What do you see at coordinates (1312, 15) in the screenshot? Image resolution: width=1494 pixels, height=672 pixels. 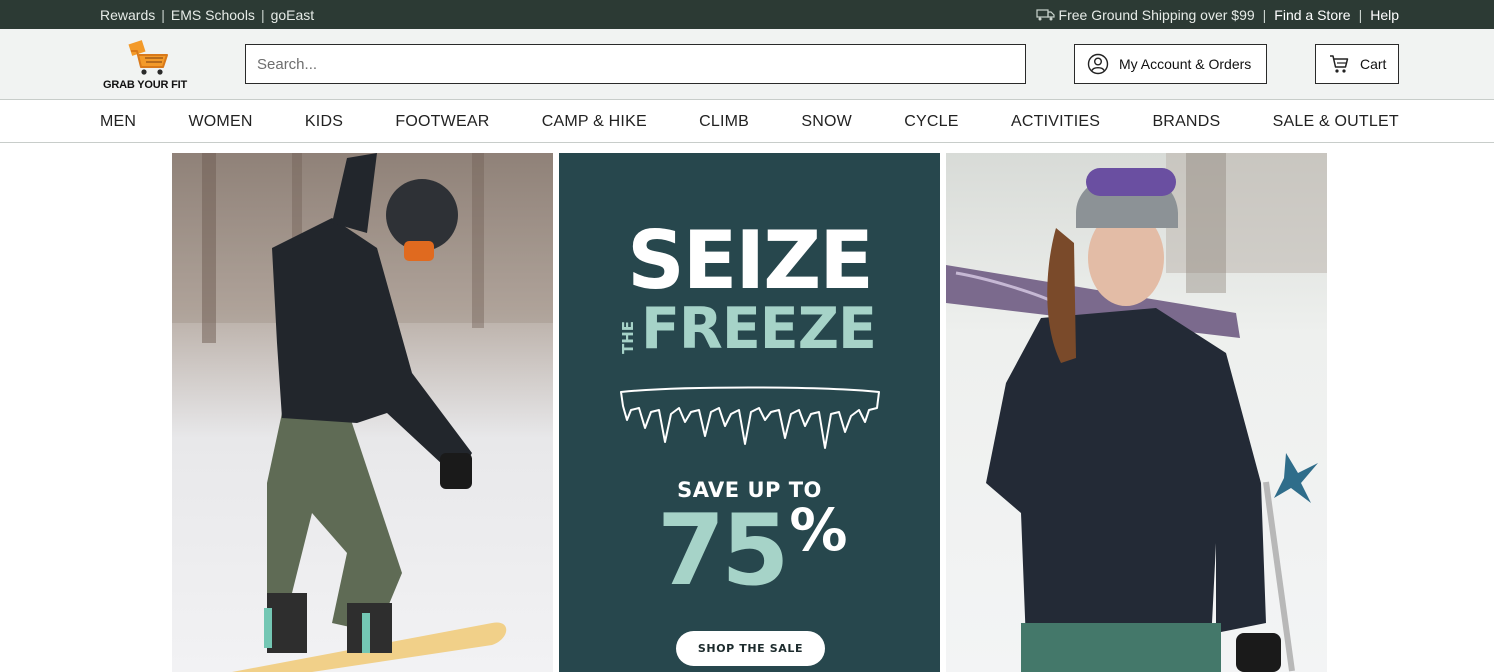 I see `find-store-link: Find a Store` at bounding box center [1312, 15].